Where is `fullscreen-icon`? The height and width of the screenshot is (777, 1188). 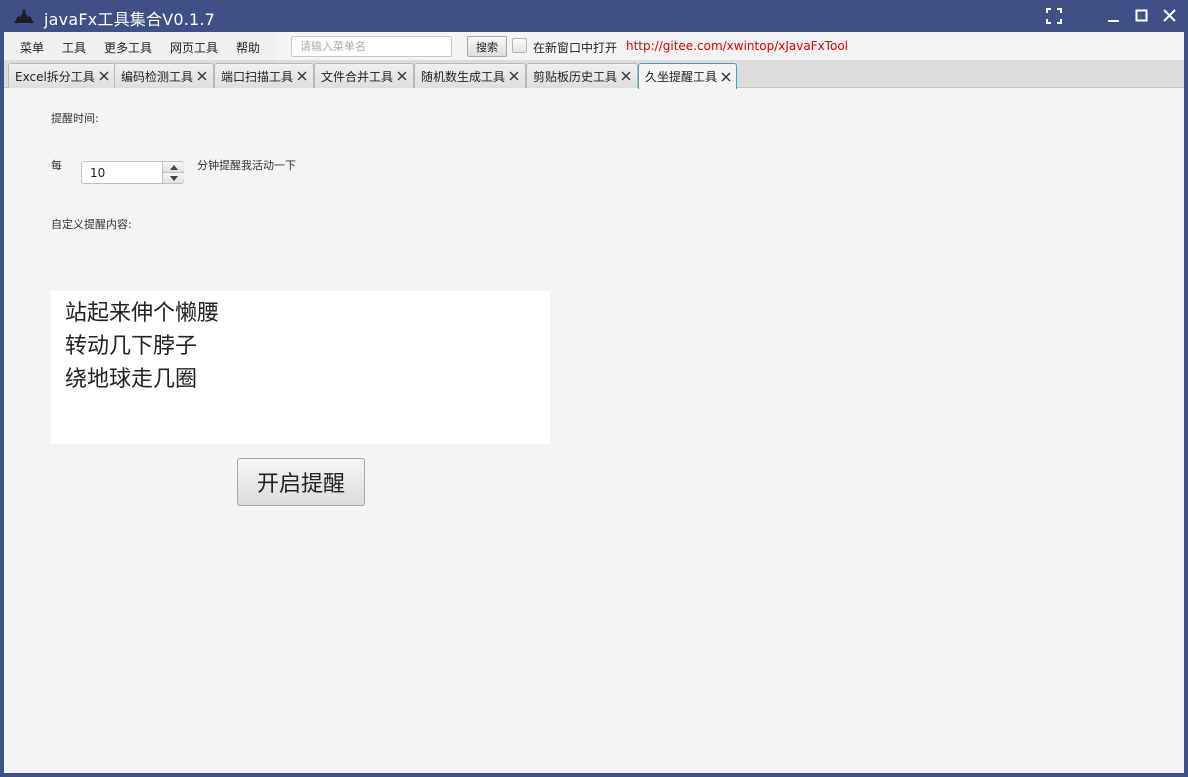 fullscreen-icon is located at coordinates (1054, 16).